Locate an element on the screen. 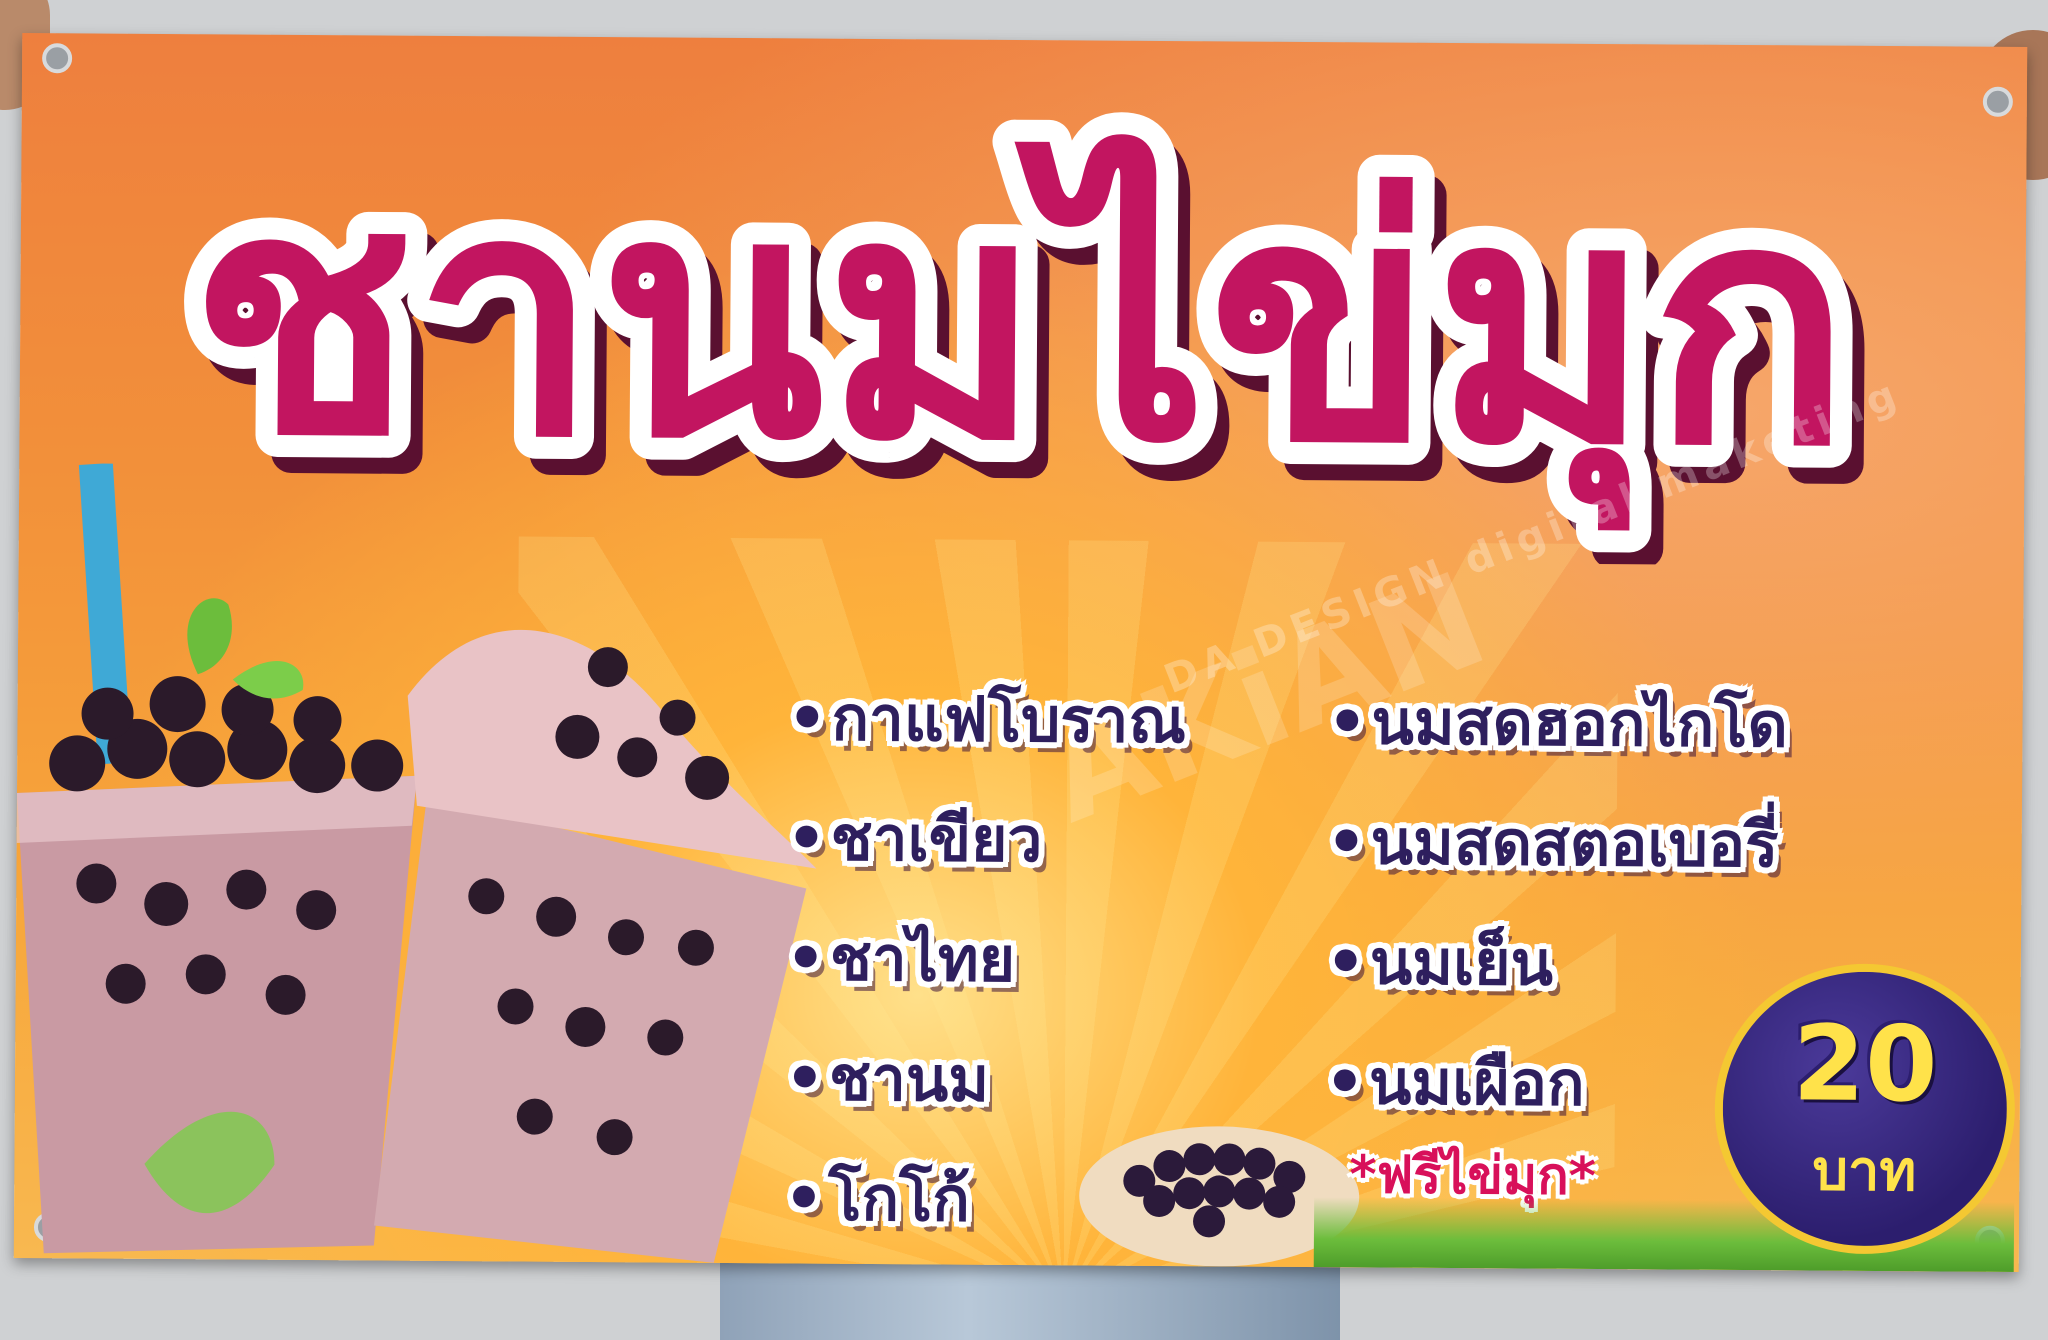  price-value: 20 is located at coordinates (1865, 1064).